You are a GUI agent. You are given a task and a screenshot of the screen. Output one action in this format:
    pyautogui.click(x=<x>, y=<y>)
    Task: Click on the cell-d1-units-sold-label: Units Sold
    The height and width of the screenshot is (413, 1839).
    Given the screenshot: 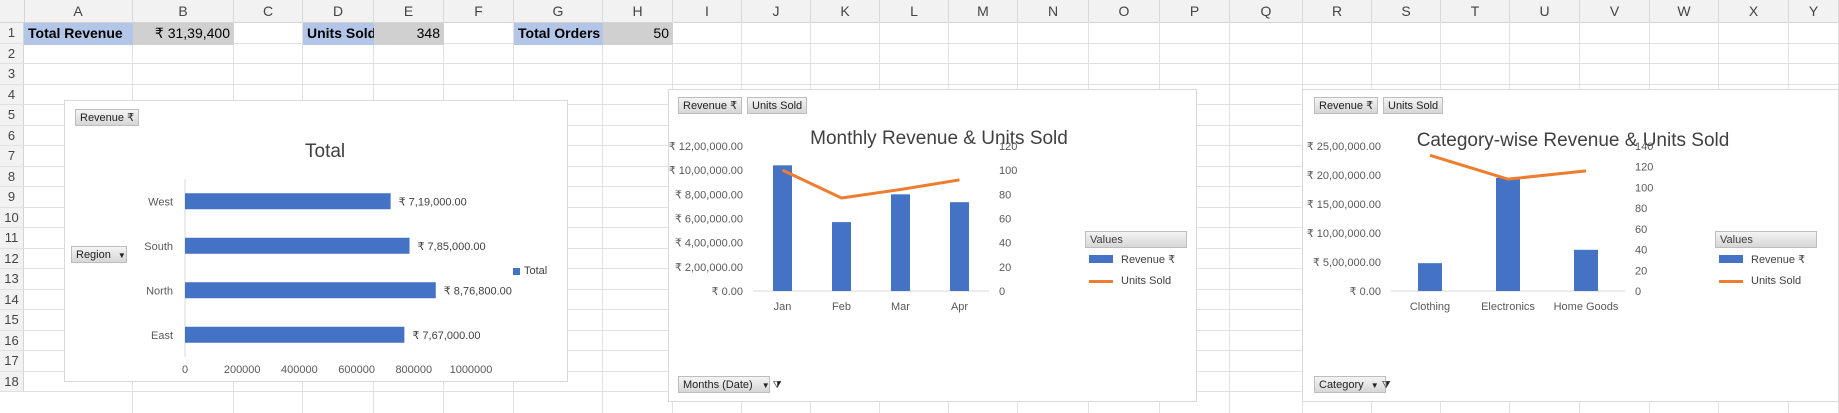 What is the action you would take?
    pyautogui.click(x=338, y=34)
    